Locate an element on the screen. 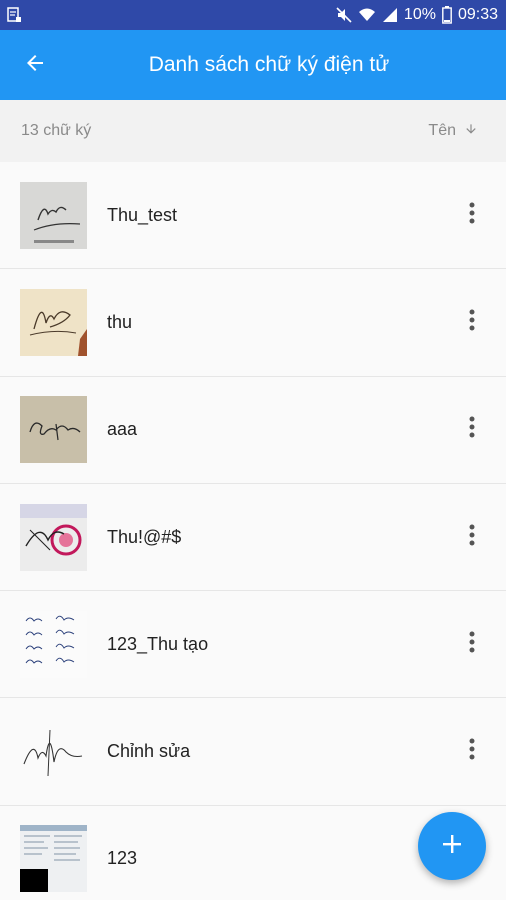 The image size is (506, 900). list-item: Thu!@#$ is located at coordinates (253, 537).